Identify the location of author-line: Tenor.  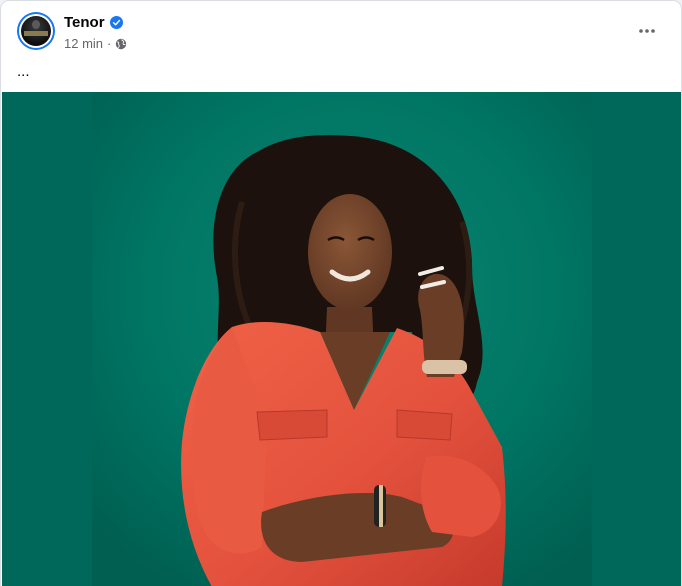
(93, 22).